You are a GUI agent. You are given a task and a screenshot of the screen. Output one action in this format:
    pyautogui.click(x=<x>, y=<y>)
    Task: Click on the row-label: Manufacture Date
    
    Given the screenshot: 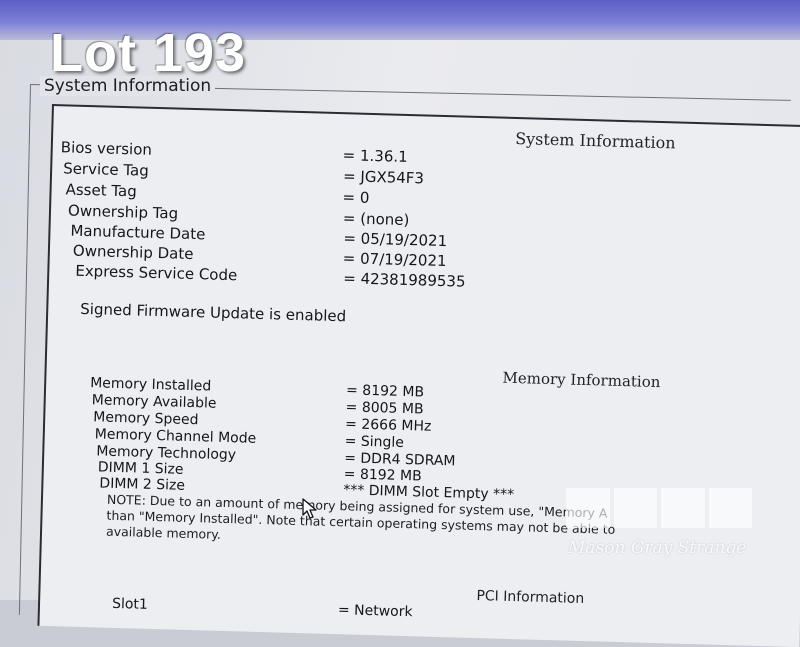 What is the action you would take?
    pyautogui.click(x=138, y=232)
    